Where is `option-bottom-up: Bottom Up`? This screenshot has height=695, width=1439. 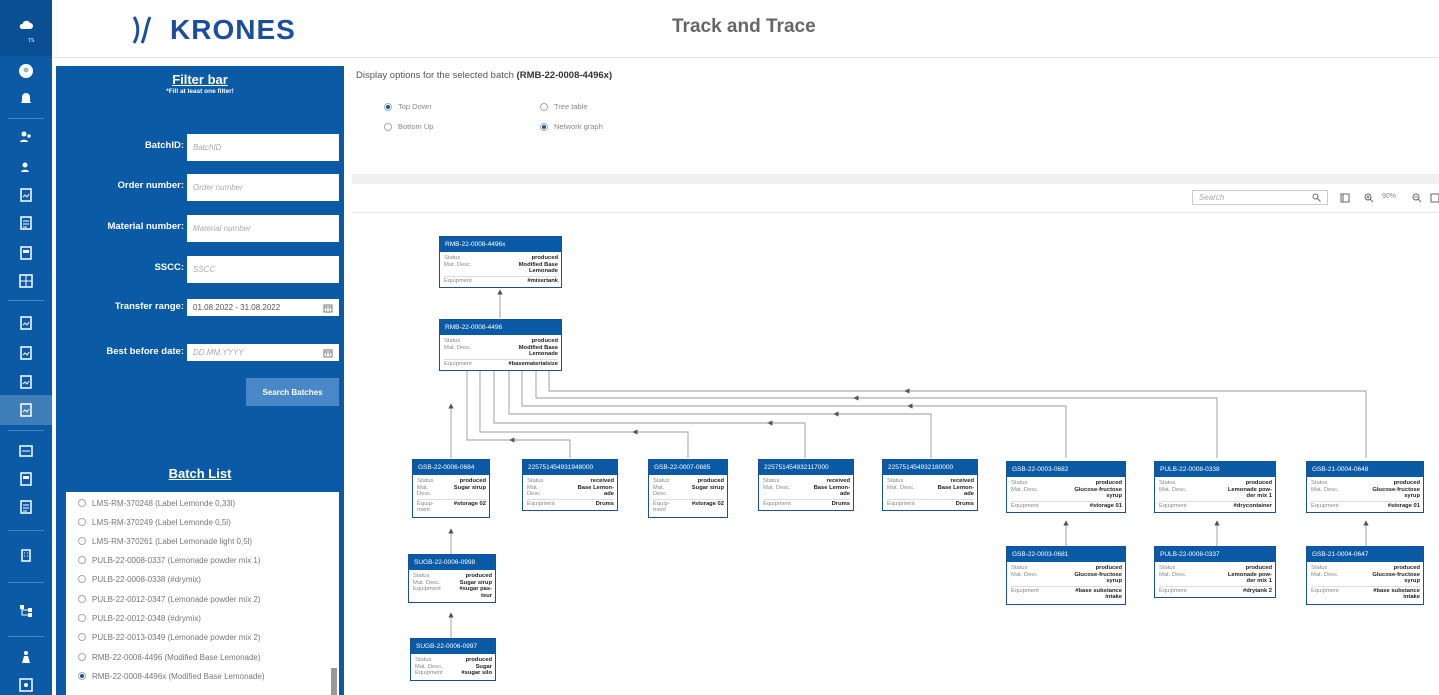
option-bottom-up: Bottom Up is located at coordinates (408, 126).